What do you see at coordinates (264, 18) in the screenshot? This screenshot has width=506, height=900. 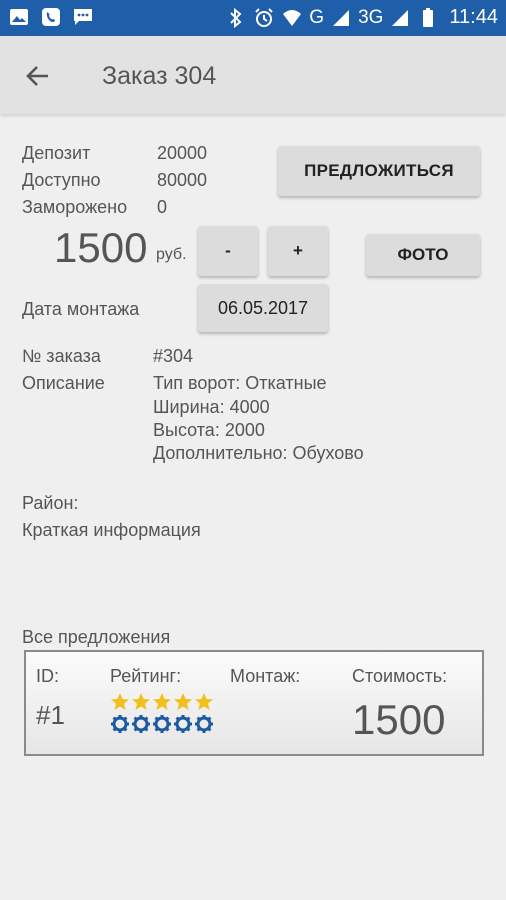 I see `alarm-icon` at bounding box center [264, 18].